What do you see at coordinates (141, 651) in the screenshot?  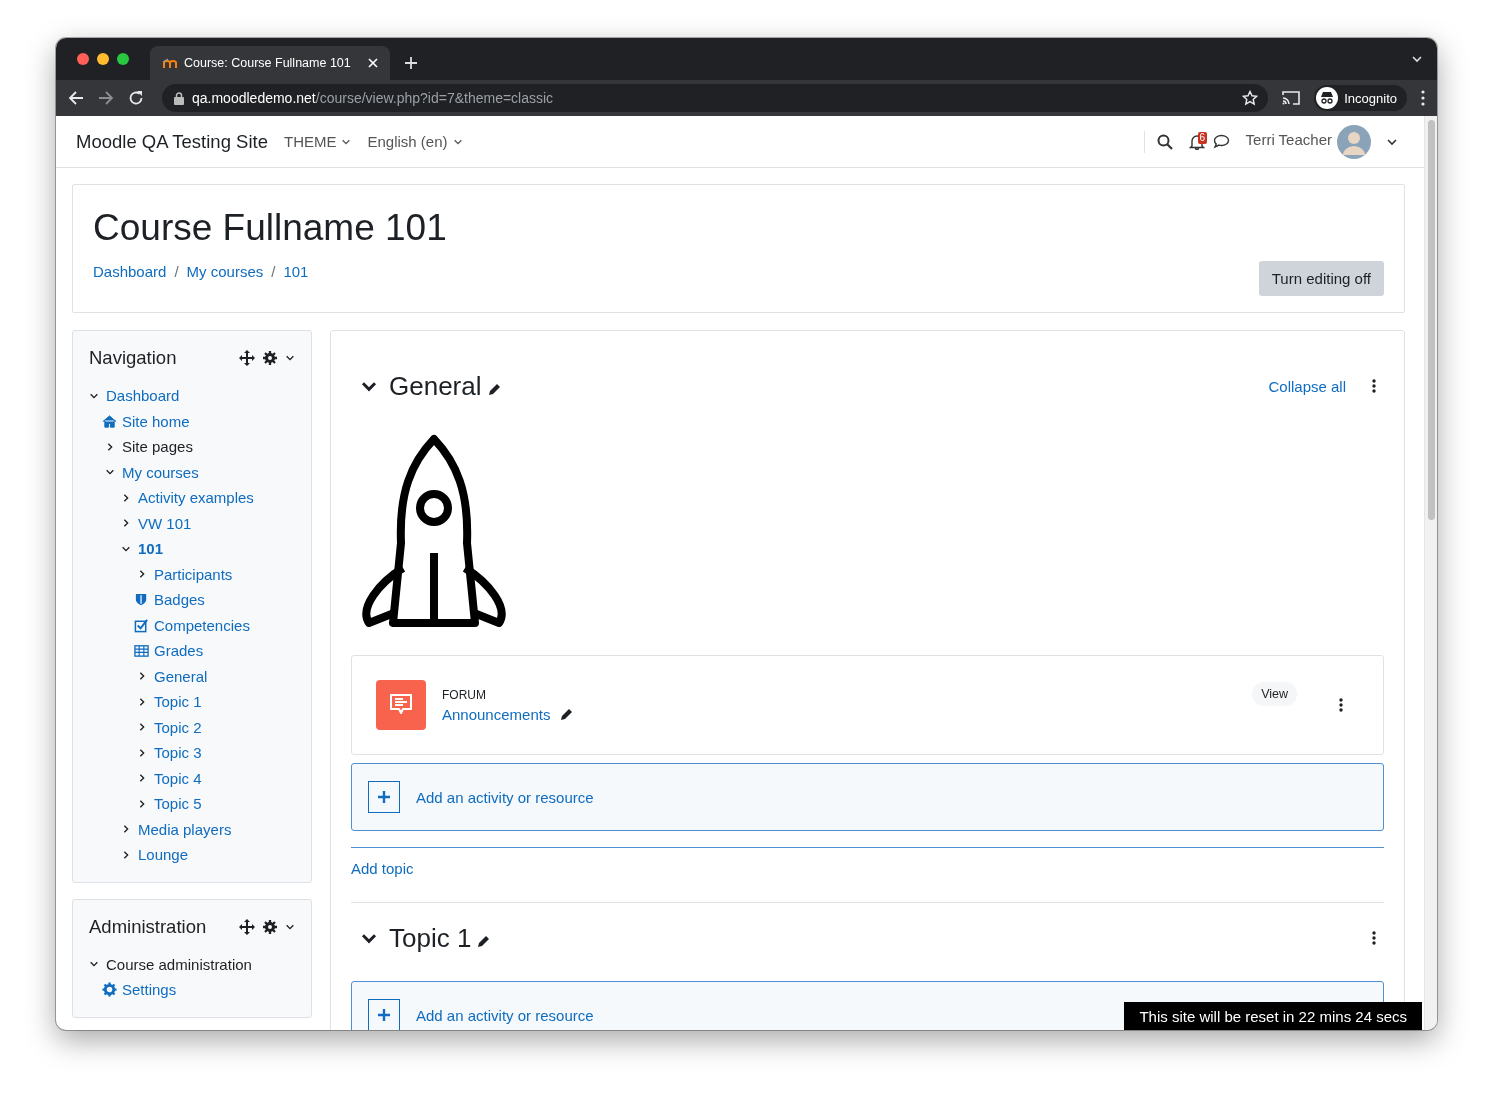 I see `table-icon` at bounding box center [141, 651].